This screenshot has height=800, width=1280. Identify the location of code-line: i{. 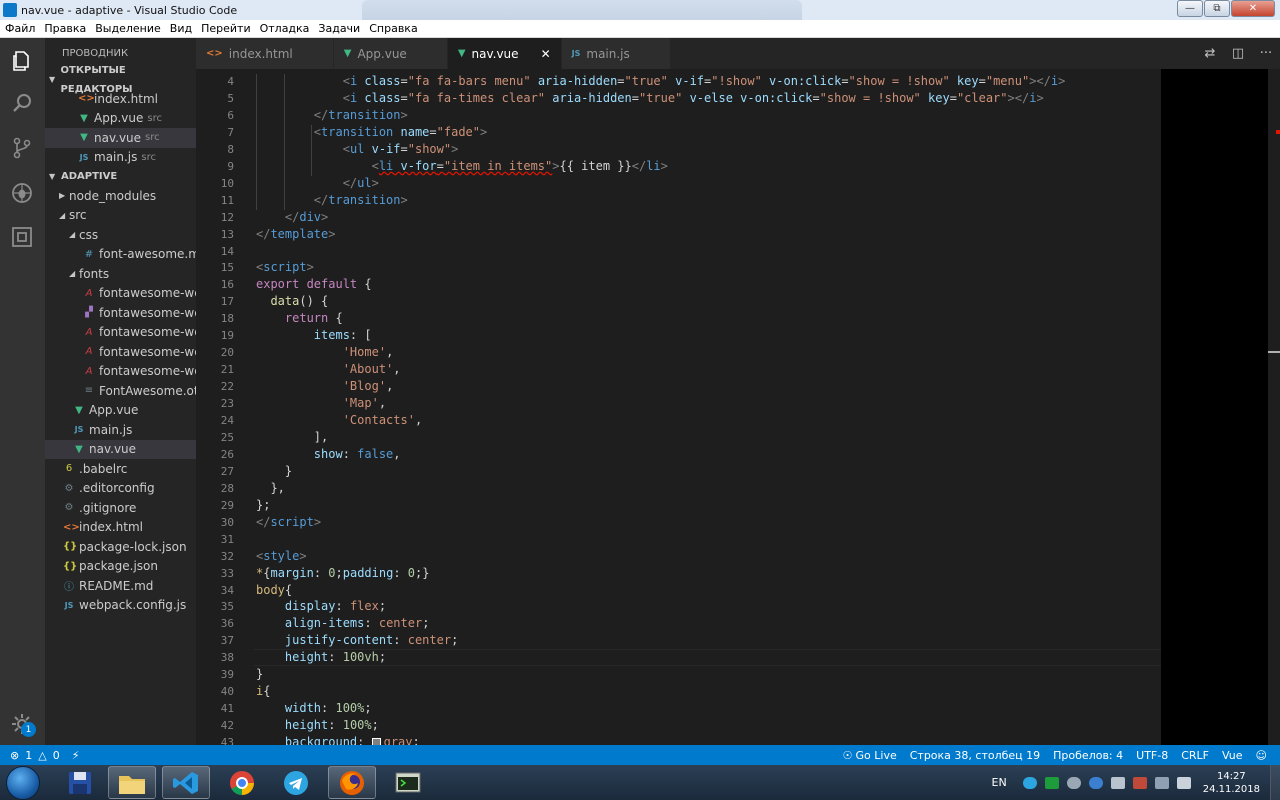
(263, 691).